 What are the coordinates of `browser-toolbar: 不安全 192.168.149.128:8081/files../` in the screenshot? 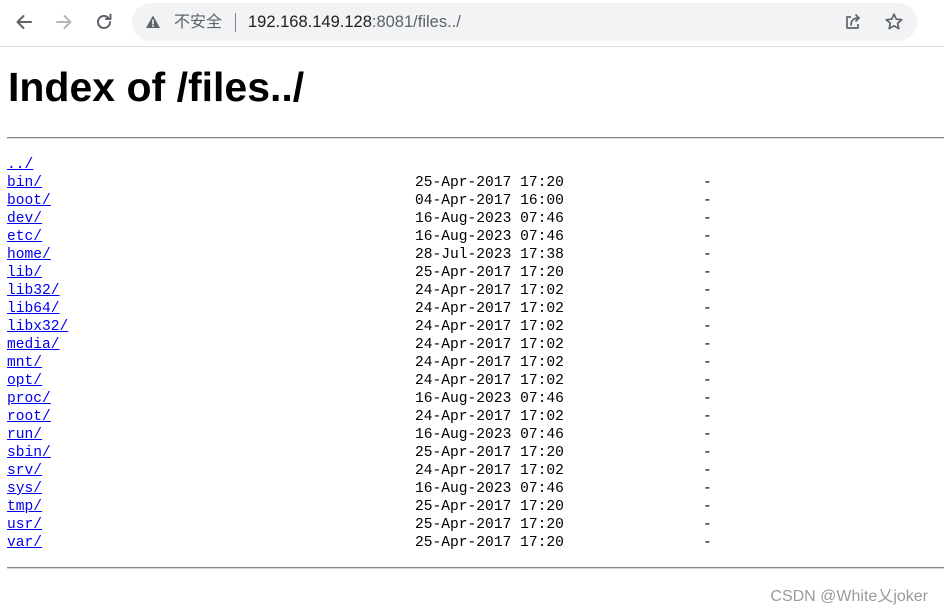 It's located at (472, 23).